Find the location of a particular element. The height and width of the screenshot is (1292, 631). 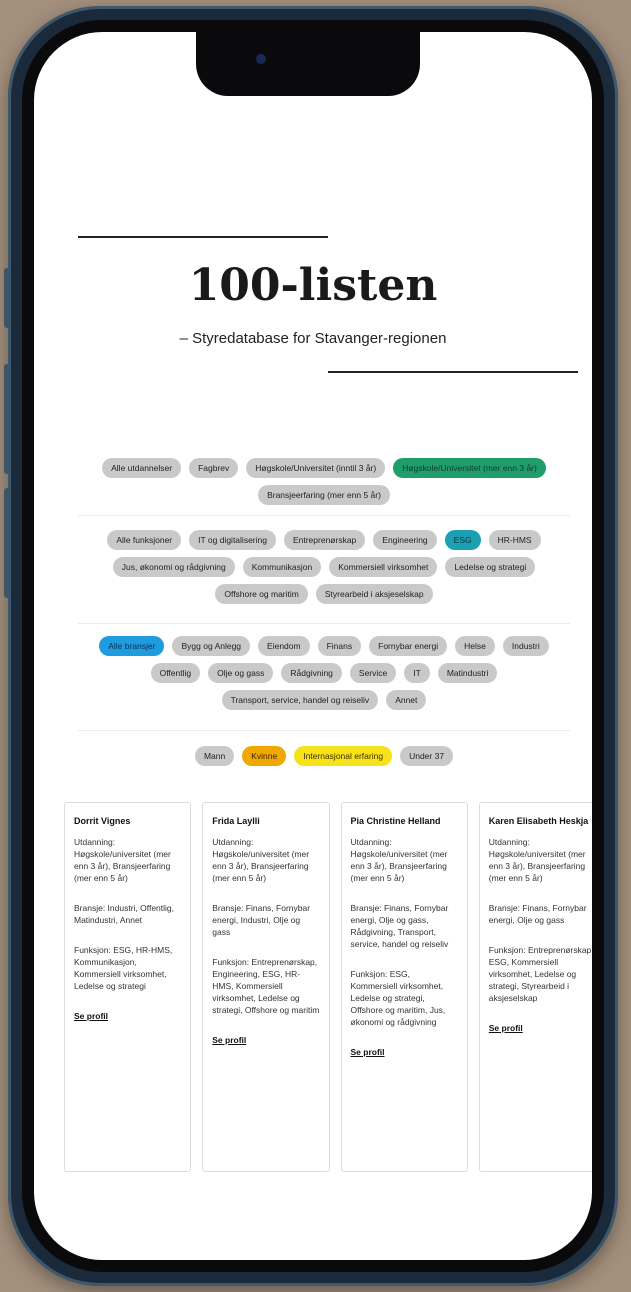

filter-chip-offshore-og-maritim: Offshore og maritim is located at coordinates (261, 594).